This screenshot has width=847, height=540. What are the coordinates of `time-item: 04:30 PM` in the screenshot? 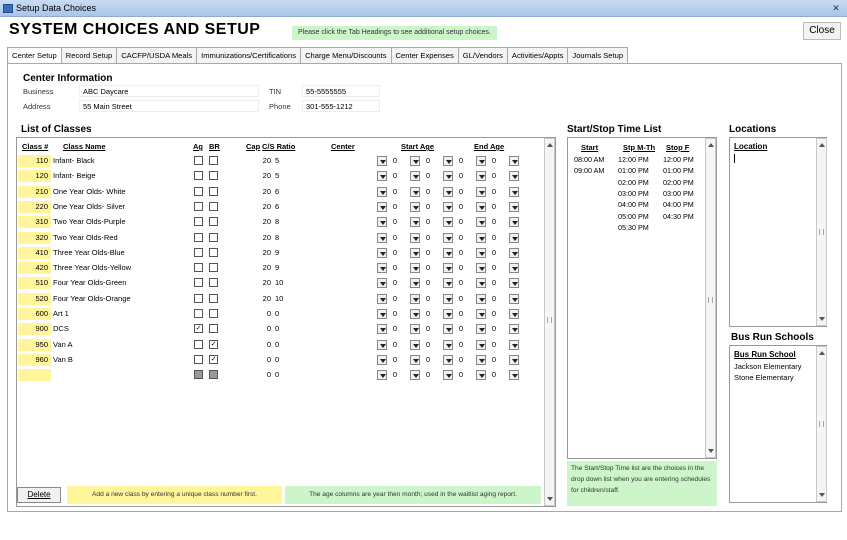 It's located at (678, 216).